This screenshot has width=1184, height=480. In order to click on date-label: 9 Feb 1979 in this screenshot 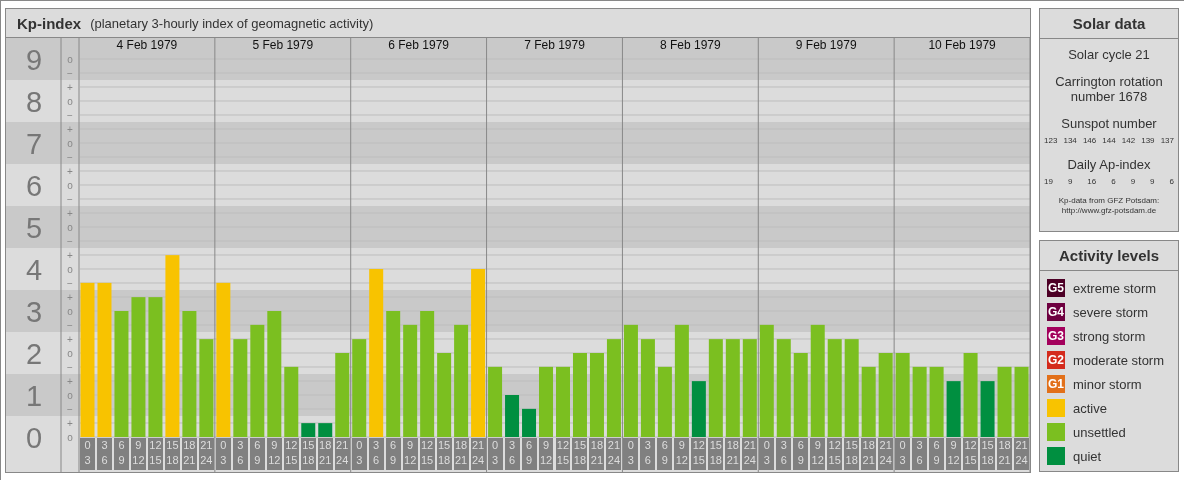, I will do `click(826, 45)`.